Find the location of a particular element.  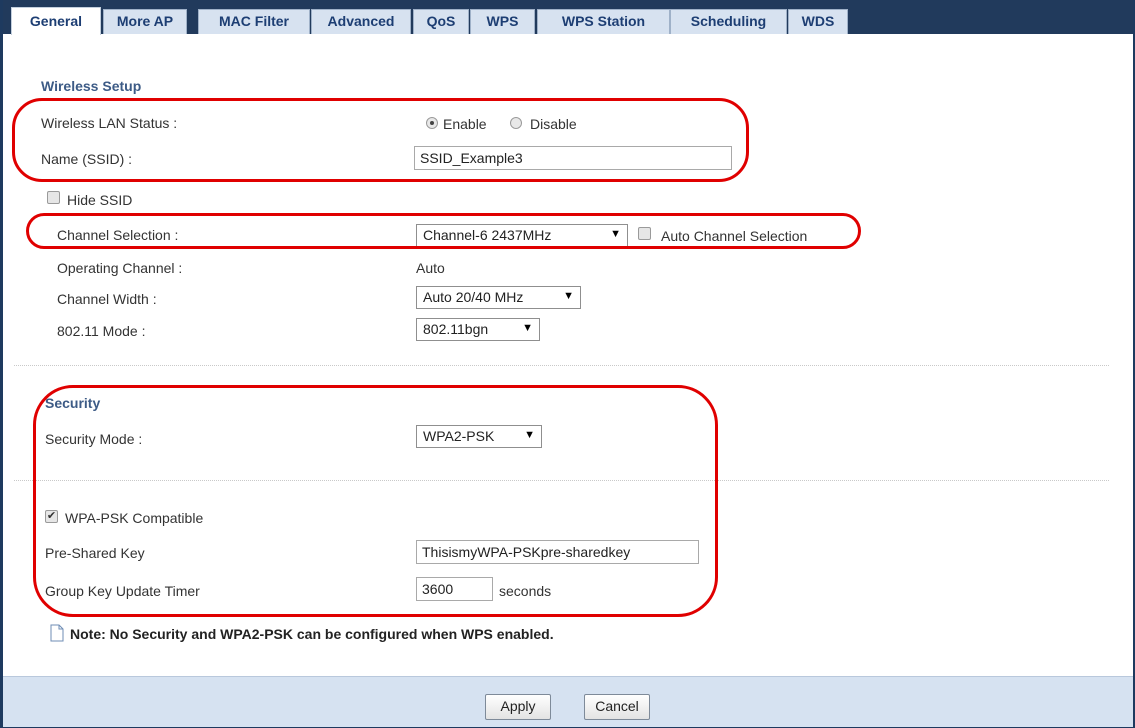

psk-input: ThisismyWPA-PSKpre-sharedkey is located at coordinates (557, 552).